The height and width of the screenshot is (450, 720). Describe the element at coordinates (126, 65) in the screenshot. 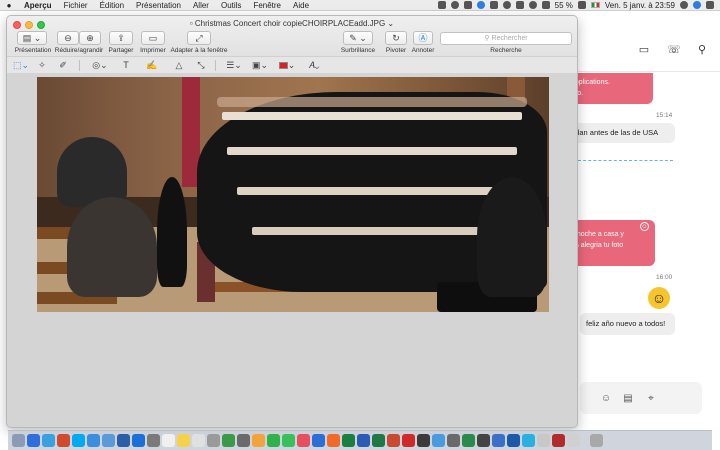

I see `text-box-icon: T` at that location.